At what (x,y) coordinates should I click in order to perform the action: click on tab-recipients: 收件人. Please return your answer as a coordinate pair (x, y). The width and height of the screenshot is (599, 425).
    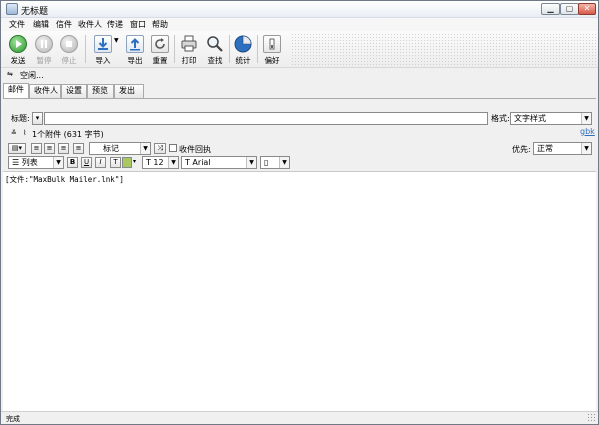
    Looking at the image, I should click on (45, 91).